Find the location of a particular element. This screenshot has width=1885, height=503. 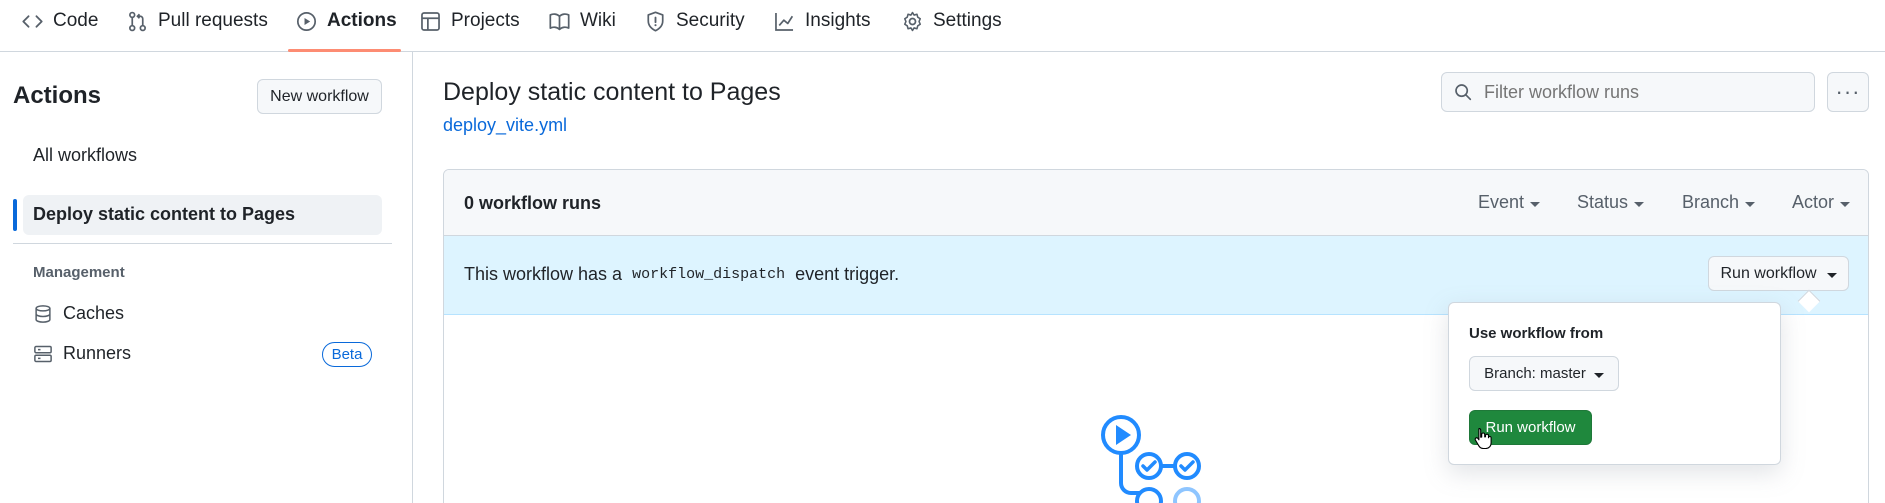

tab-code: Code is located at coordinates (60, 26).